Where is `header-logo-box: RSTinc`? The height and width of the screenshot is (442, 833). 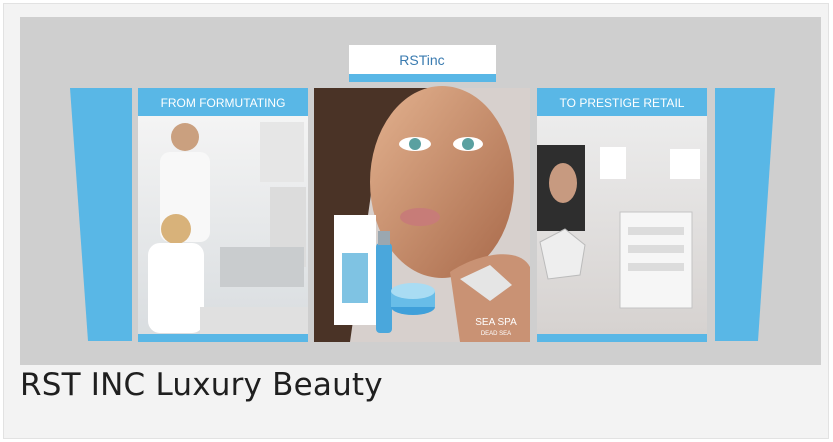 header-logo-box: RSTinc is located at coordinates (422, 63).